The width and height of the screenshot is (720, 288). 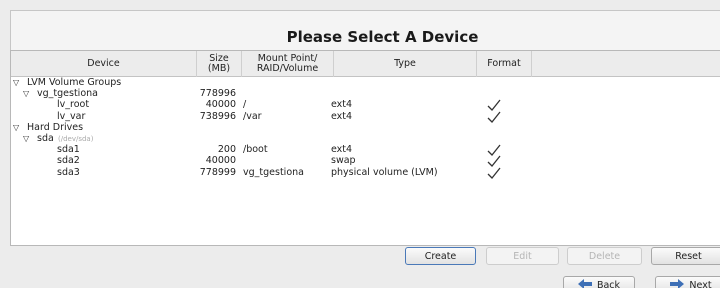 What do you see at coordinates (73, 105) in the screenshot?
I see `device-name: lv_root` at bounding box center [73, 105].